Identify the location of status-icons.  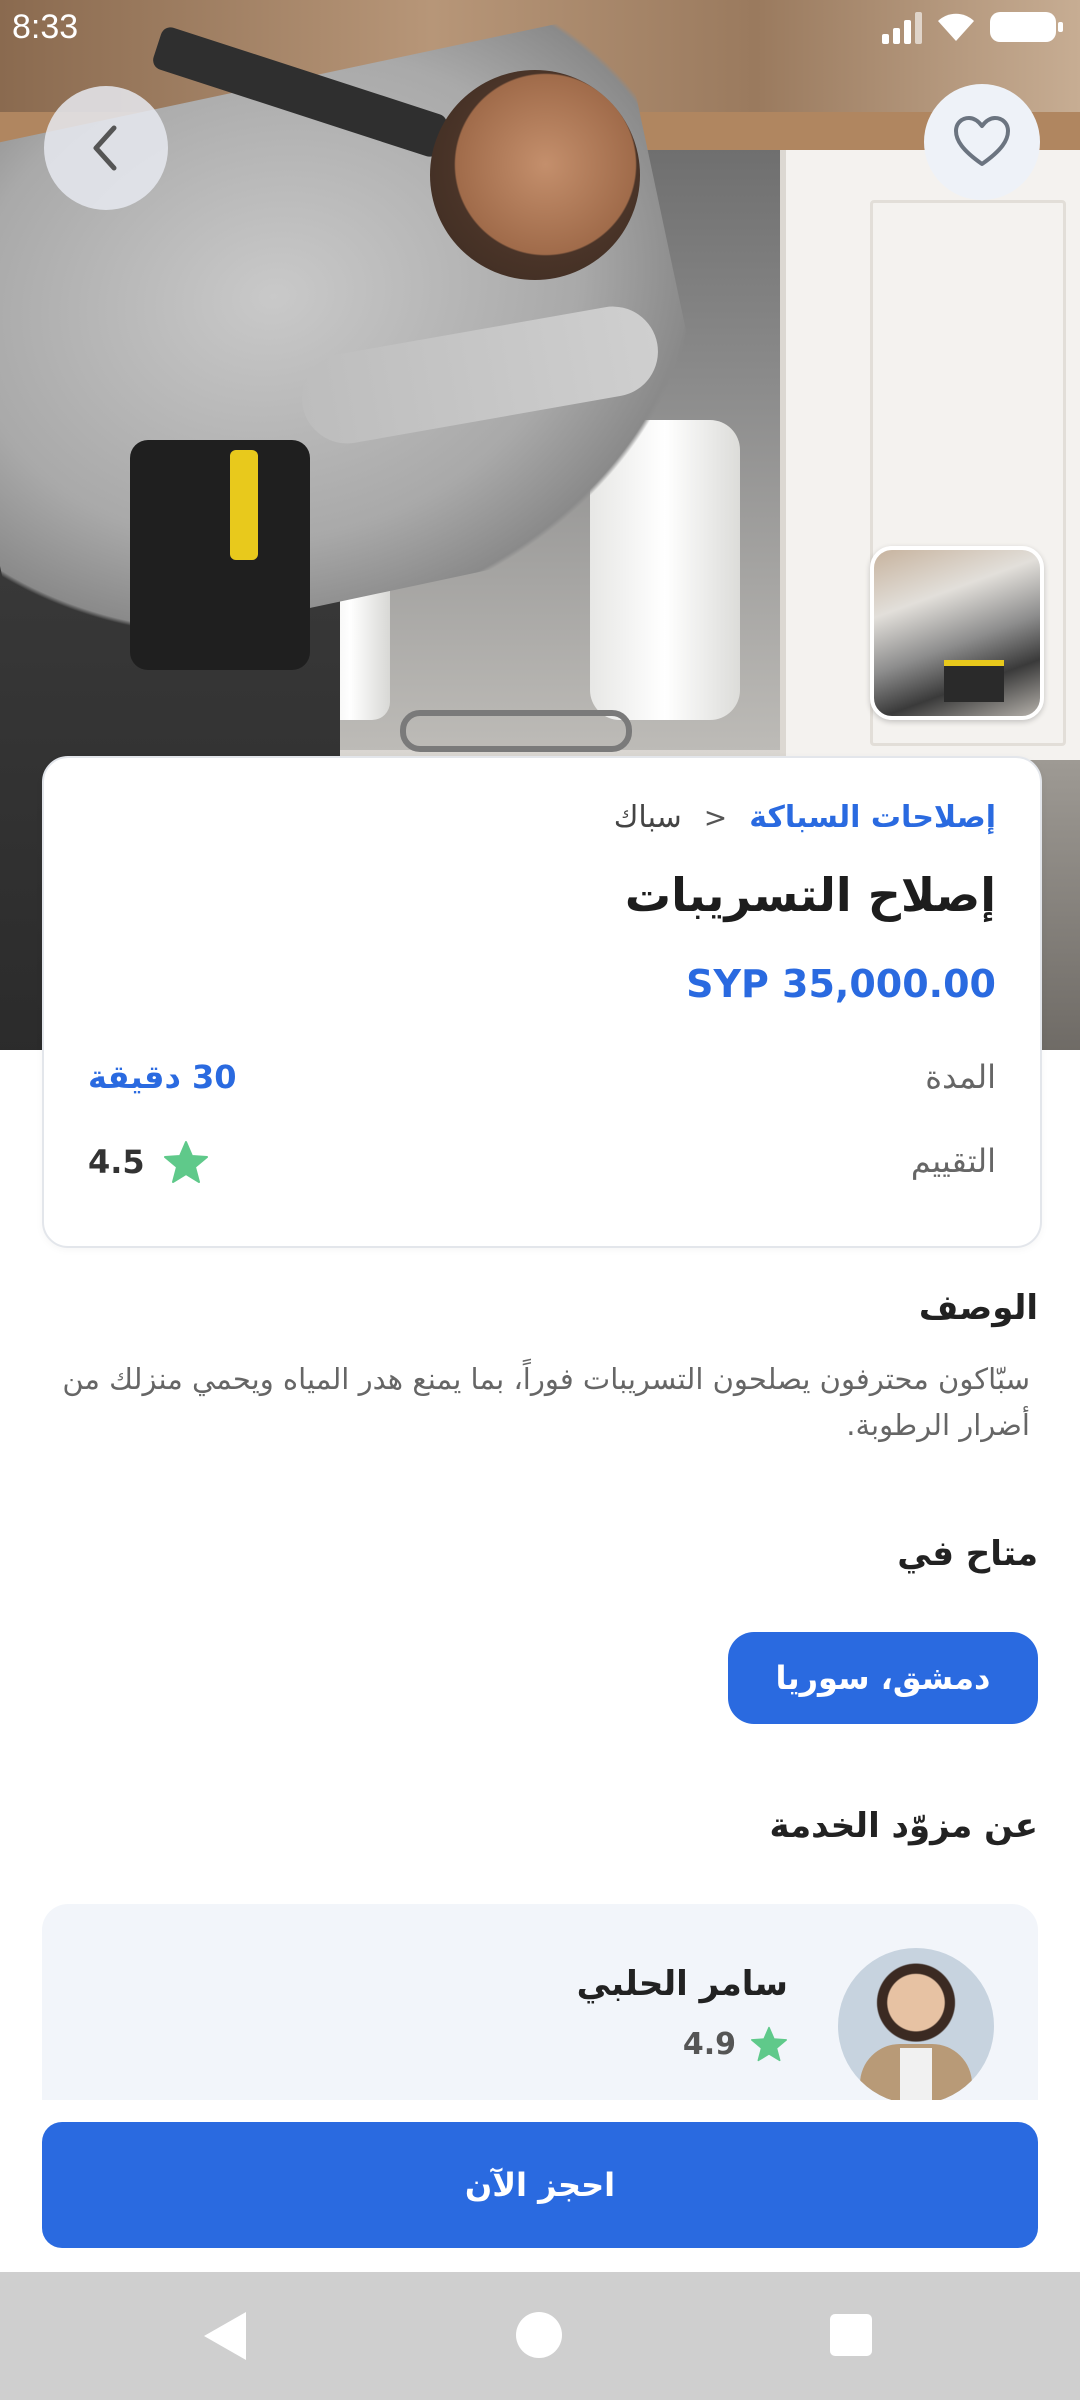
(972, 27).